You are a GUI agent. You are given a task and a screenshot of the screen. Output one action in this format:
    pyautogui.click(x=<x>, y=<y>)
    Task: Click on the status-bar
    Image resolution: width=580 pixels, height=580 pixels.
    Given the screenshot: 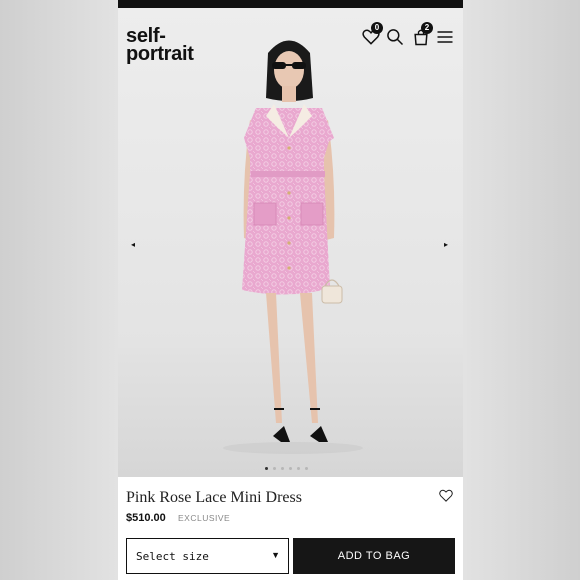 What is the action you would take?
    pyautogui.click(x=290, y=4)
    